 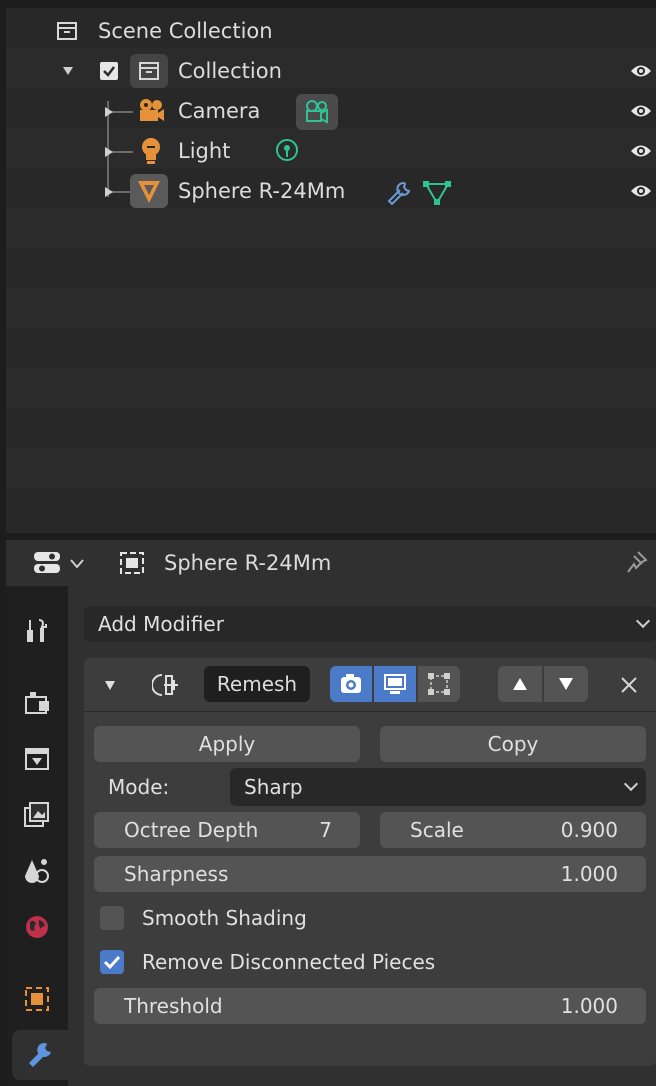 I want to click on sharpness-field: Sharpness 1.000, so click(x=370, y=874).